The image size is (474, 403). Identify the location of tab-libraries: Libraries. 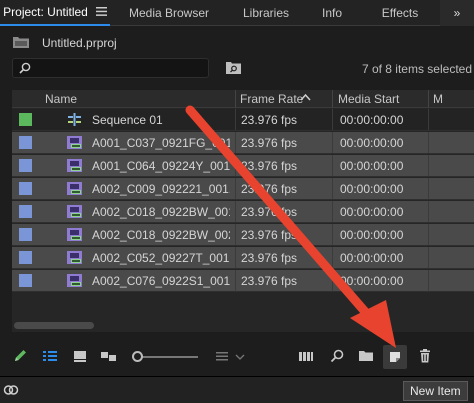
(266, 13).